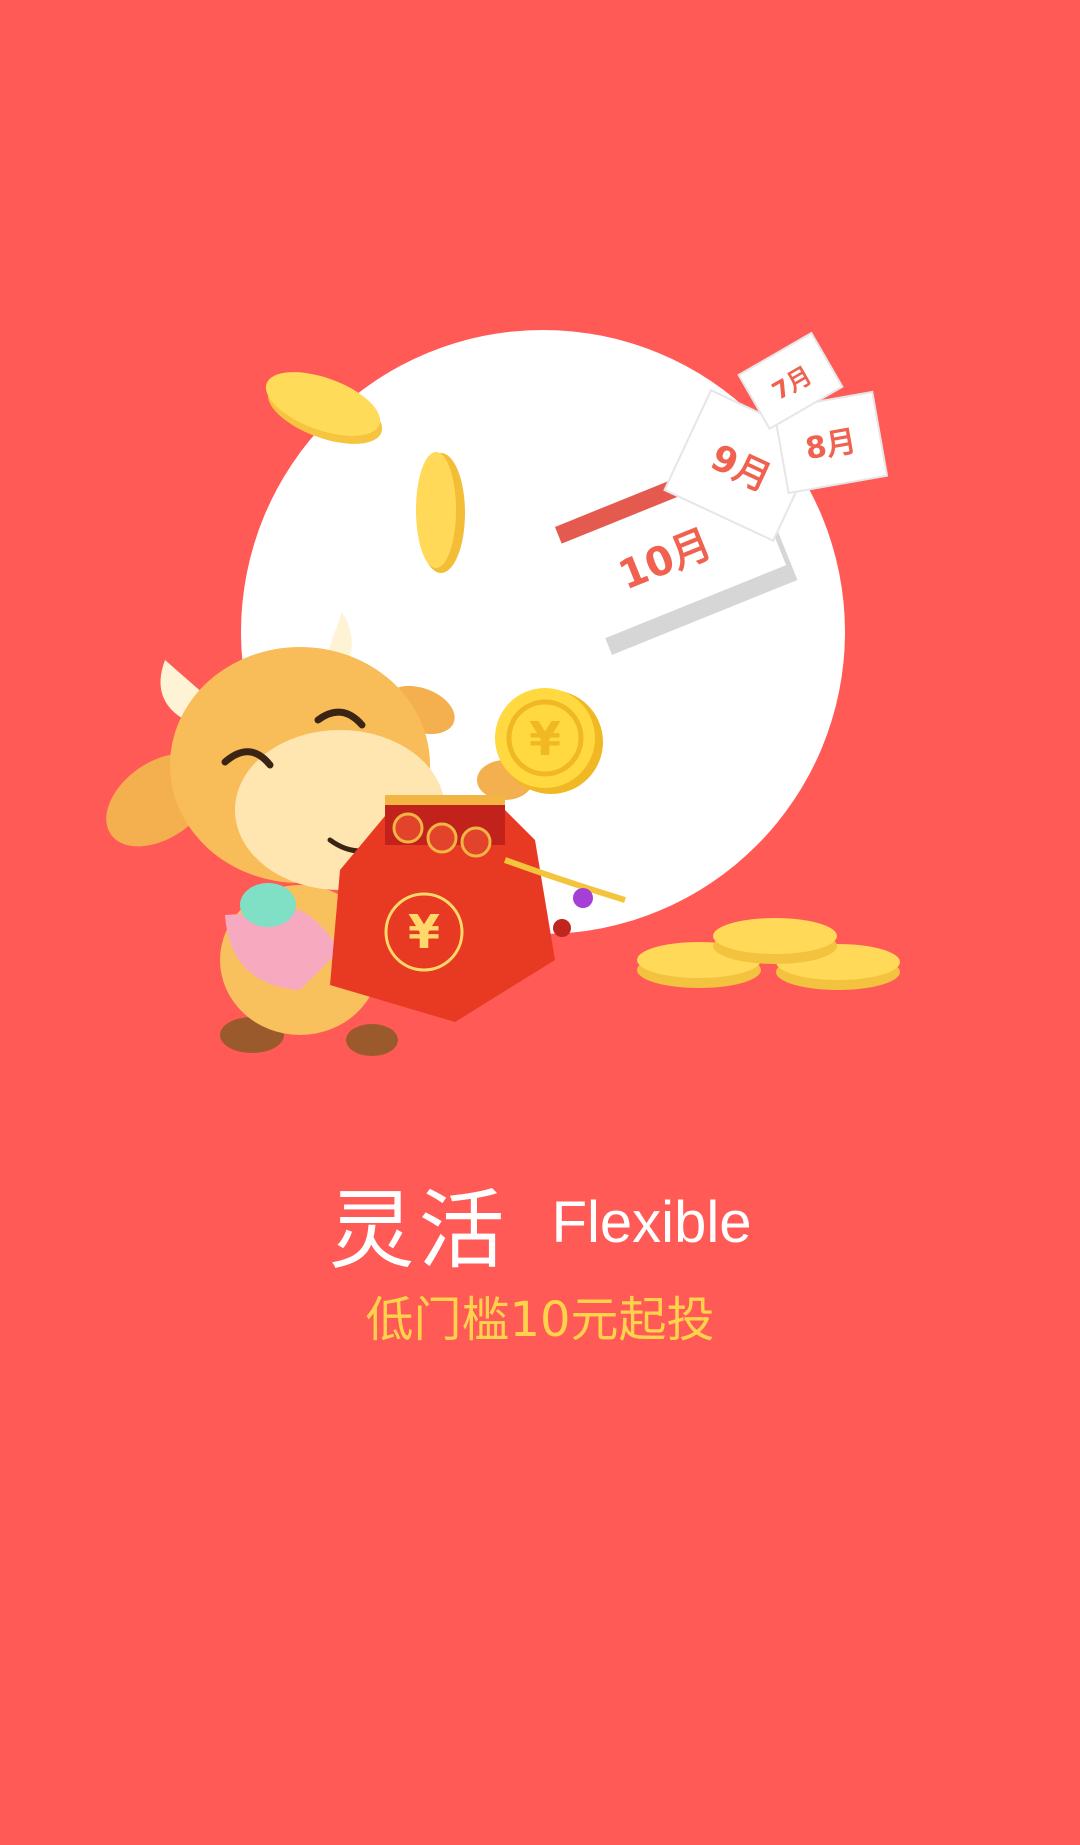 This screenshot has width=1080, height=1845. Describe the element at coordinates (540, 1222) in the screenshot. I see `onboarding-headline: 灵活 Flexible` at that location.